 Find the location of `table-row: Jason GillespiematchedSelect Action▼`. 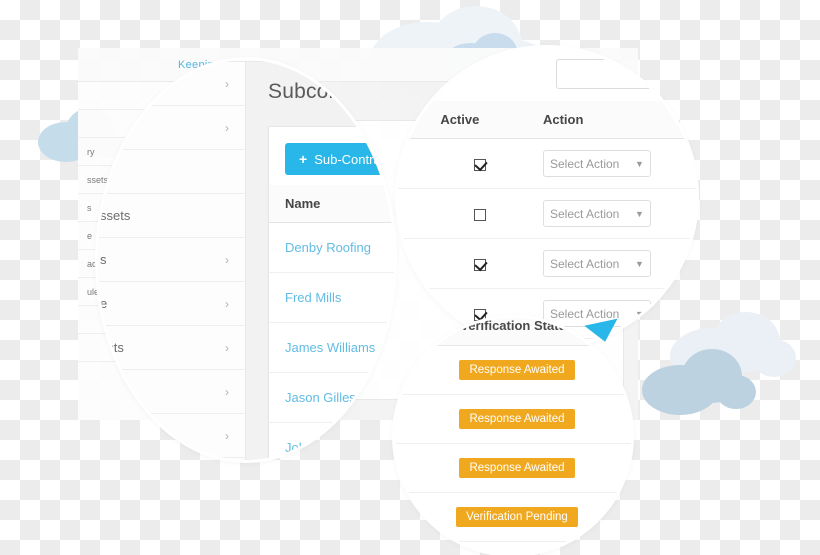

table-row: Jason GillespiematchedSelect Action▼ is located at coordinates (331, 397).